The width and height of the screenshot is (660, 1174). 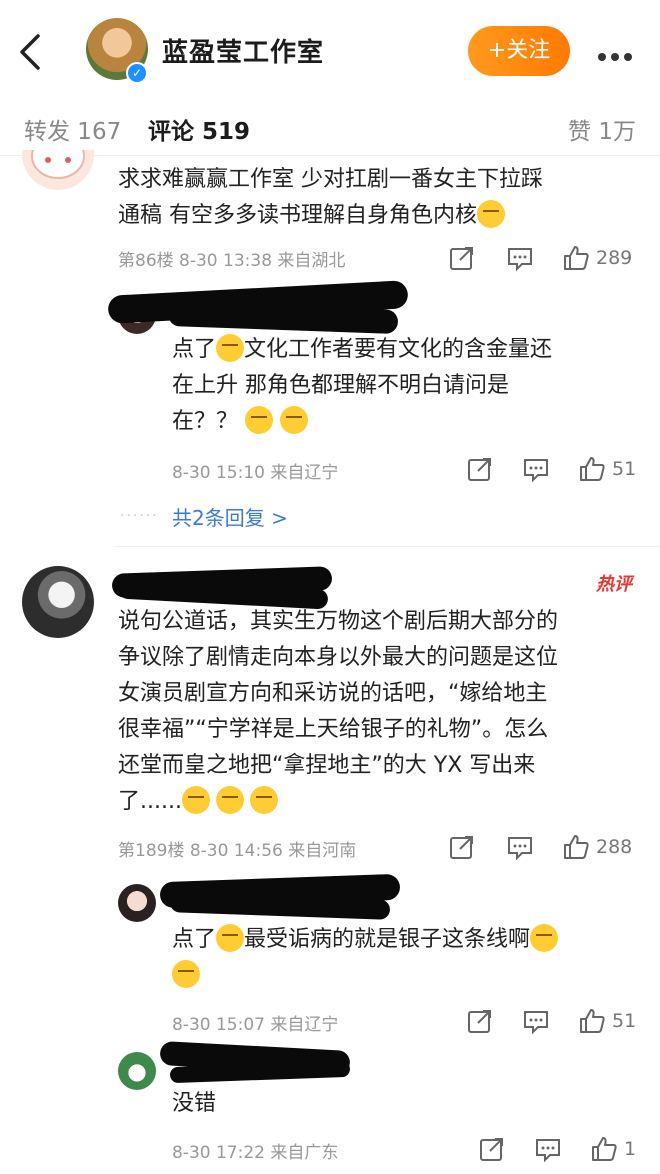 I want to click on tab-likes: 赞 1万, so click(x=602, y=129).